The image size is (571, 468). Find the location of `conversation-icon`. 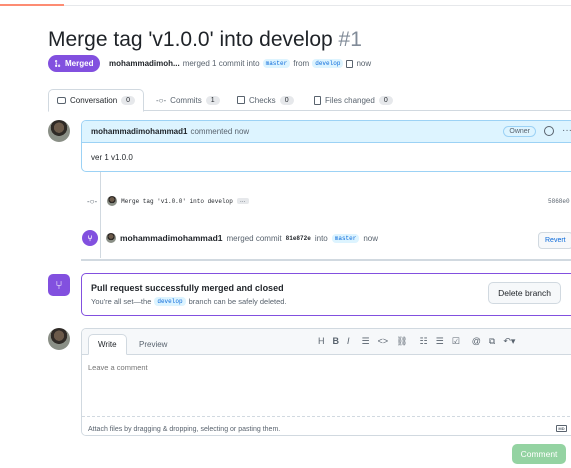

conversation-icon is located at coordinates (61, 100).